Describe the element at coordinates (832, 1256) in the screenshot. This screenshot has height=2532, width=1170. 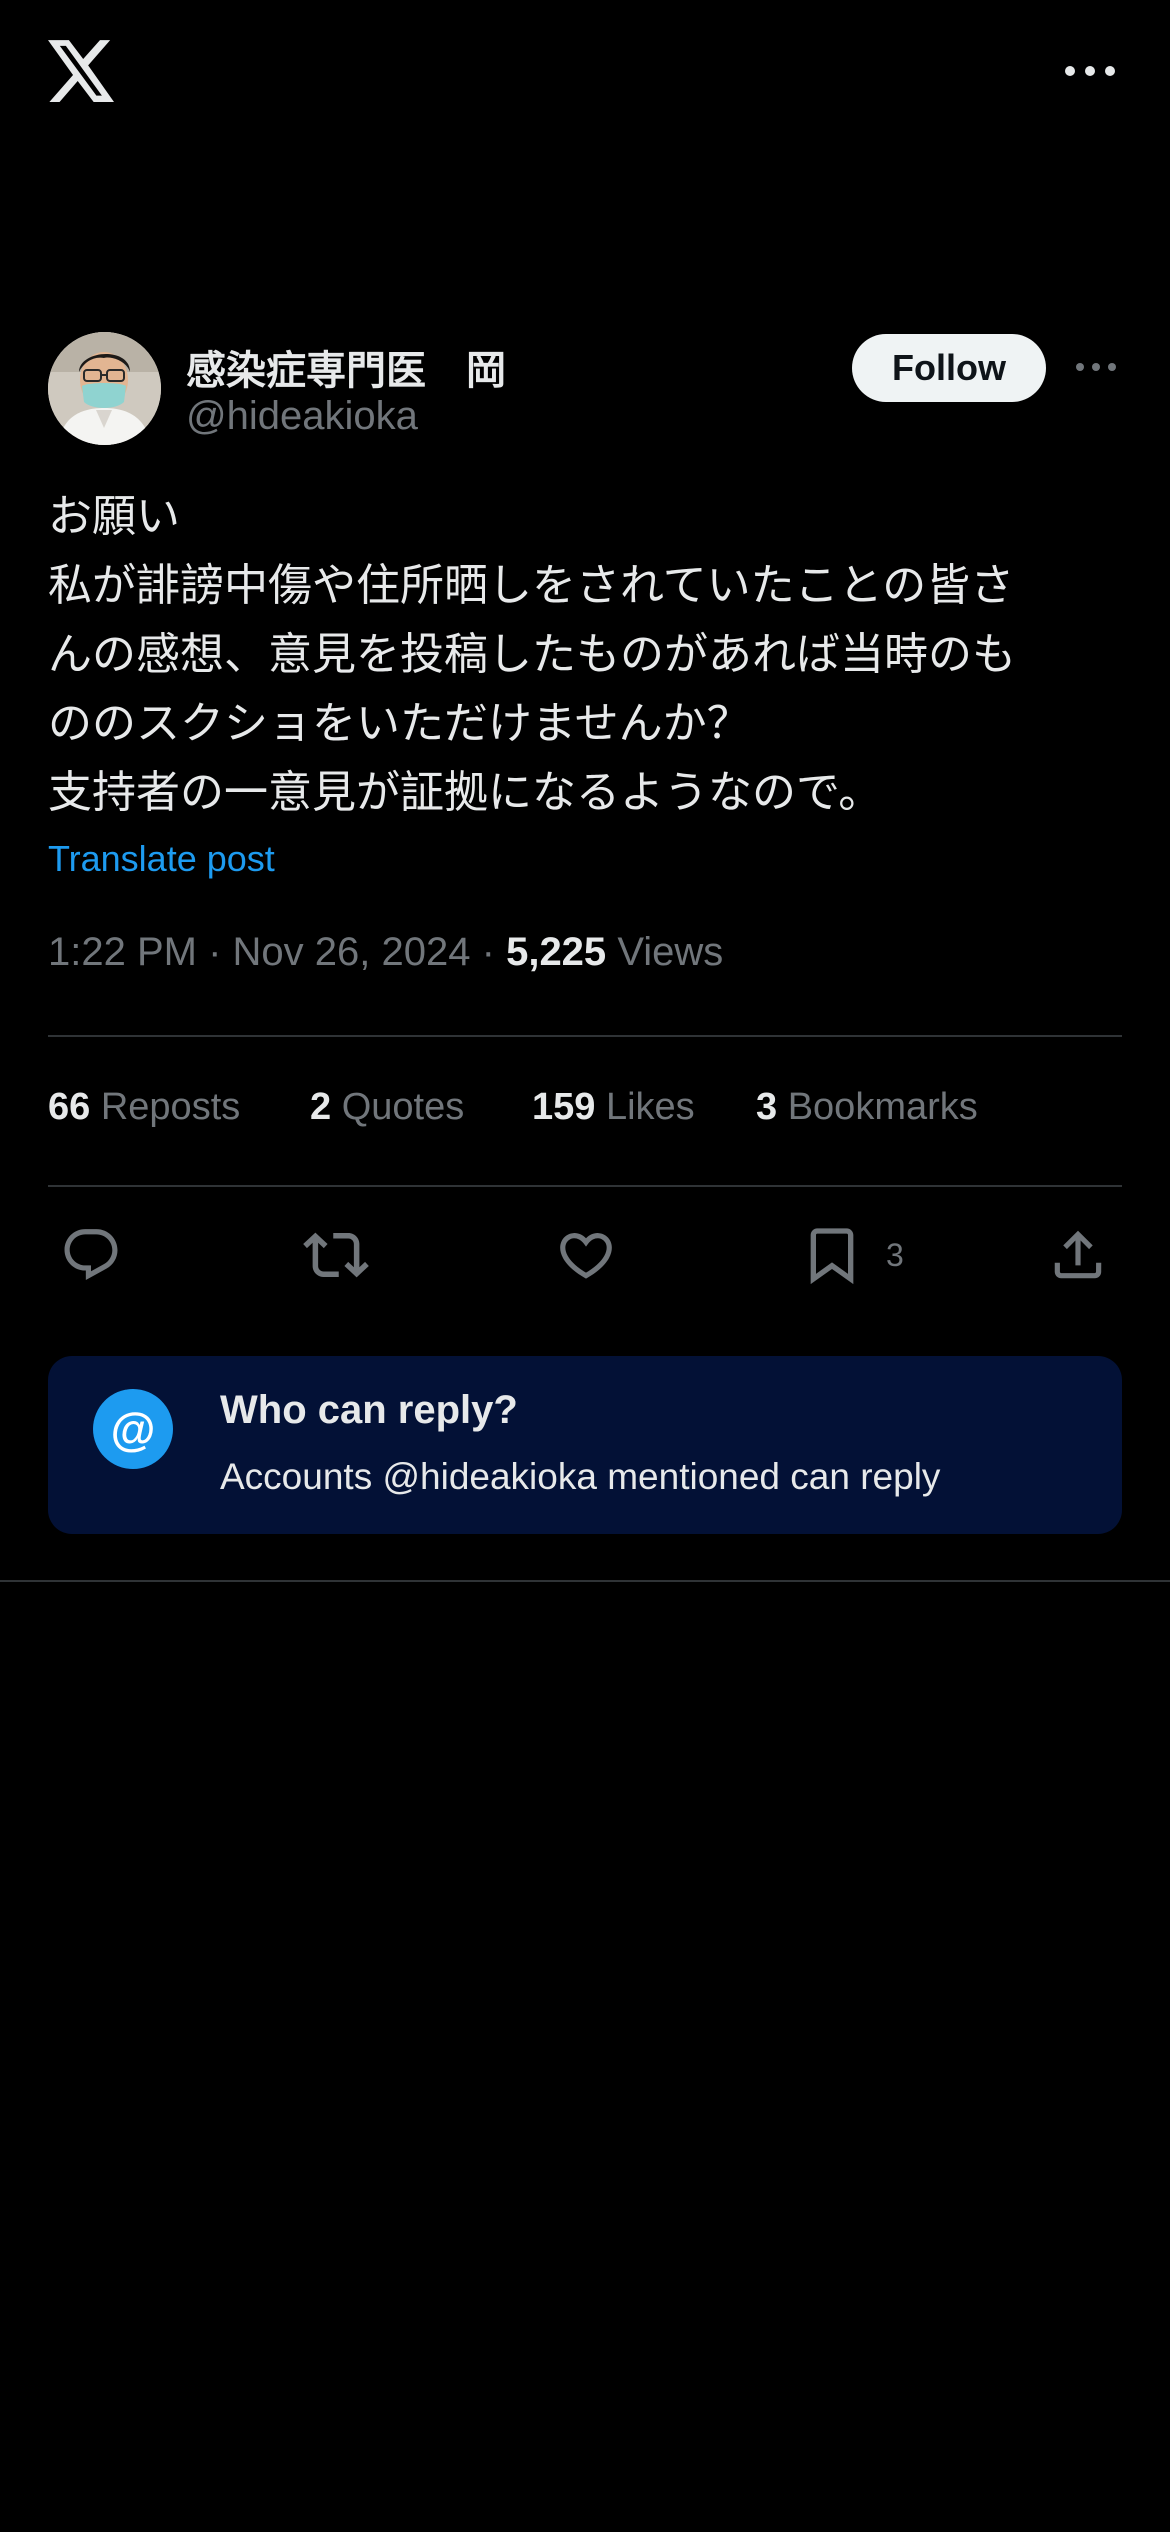
I see `bookmark-icon` at that location.